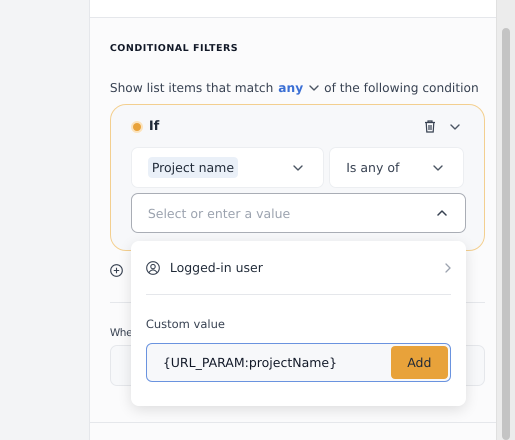 This screenshot has height=440, width=515. I want to click on section-title: CONDITIONAL FILTERS, so click(175, 48).